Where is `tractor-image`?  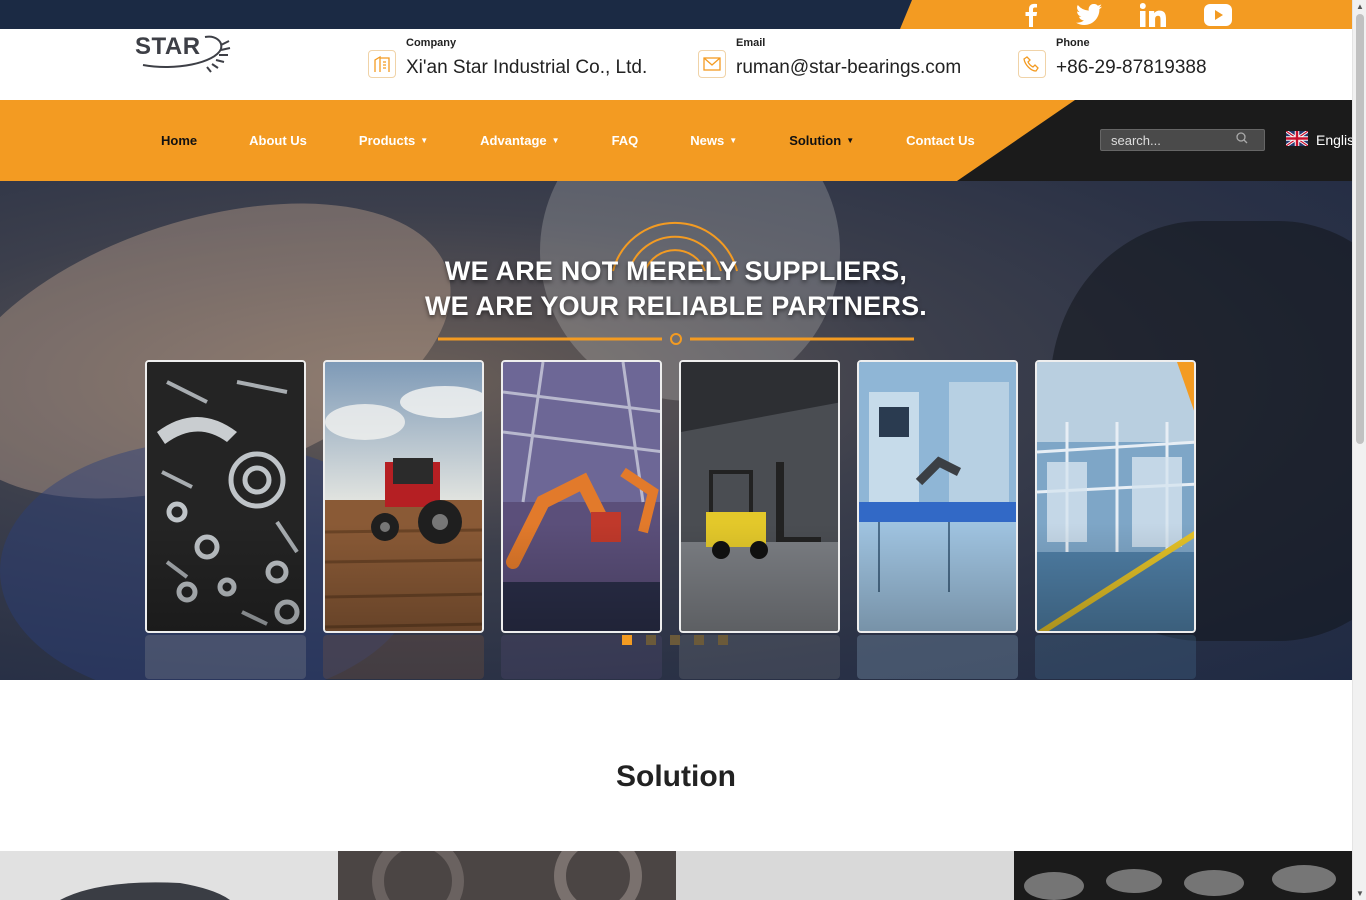
tractor-image is located at coordinates (403, 496).